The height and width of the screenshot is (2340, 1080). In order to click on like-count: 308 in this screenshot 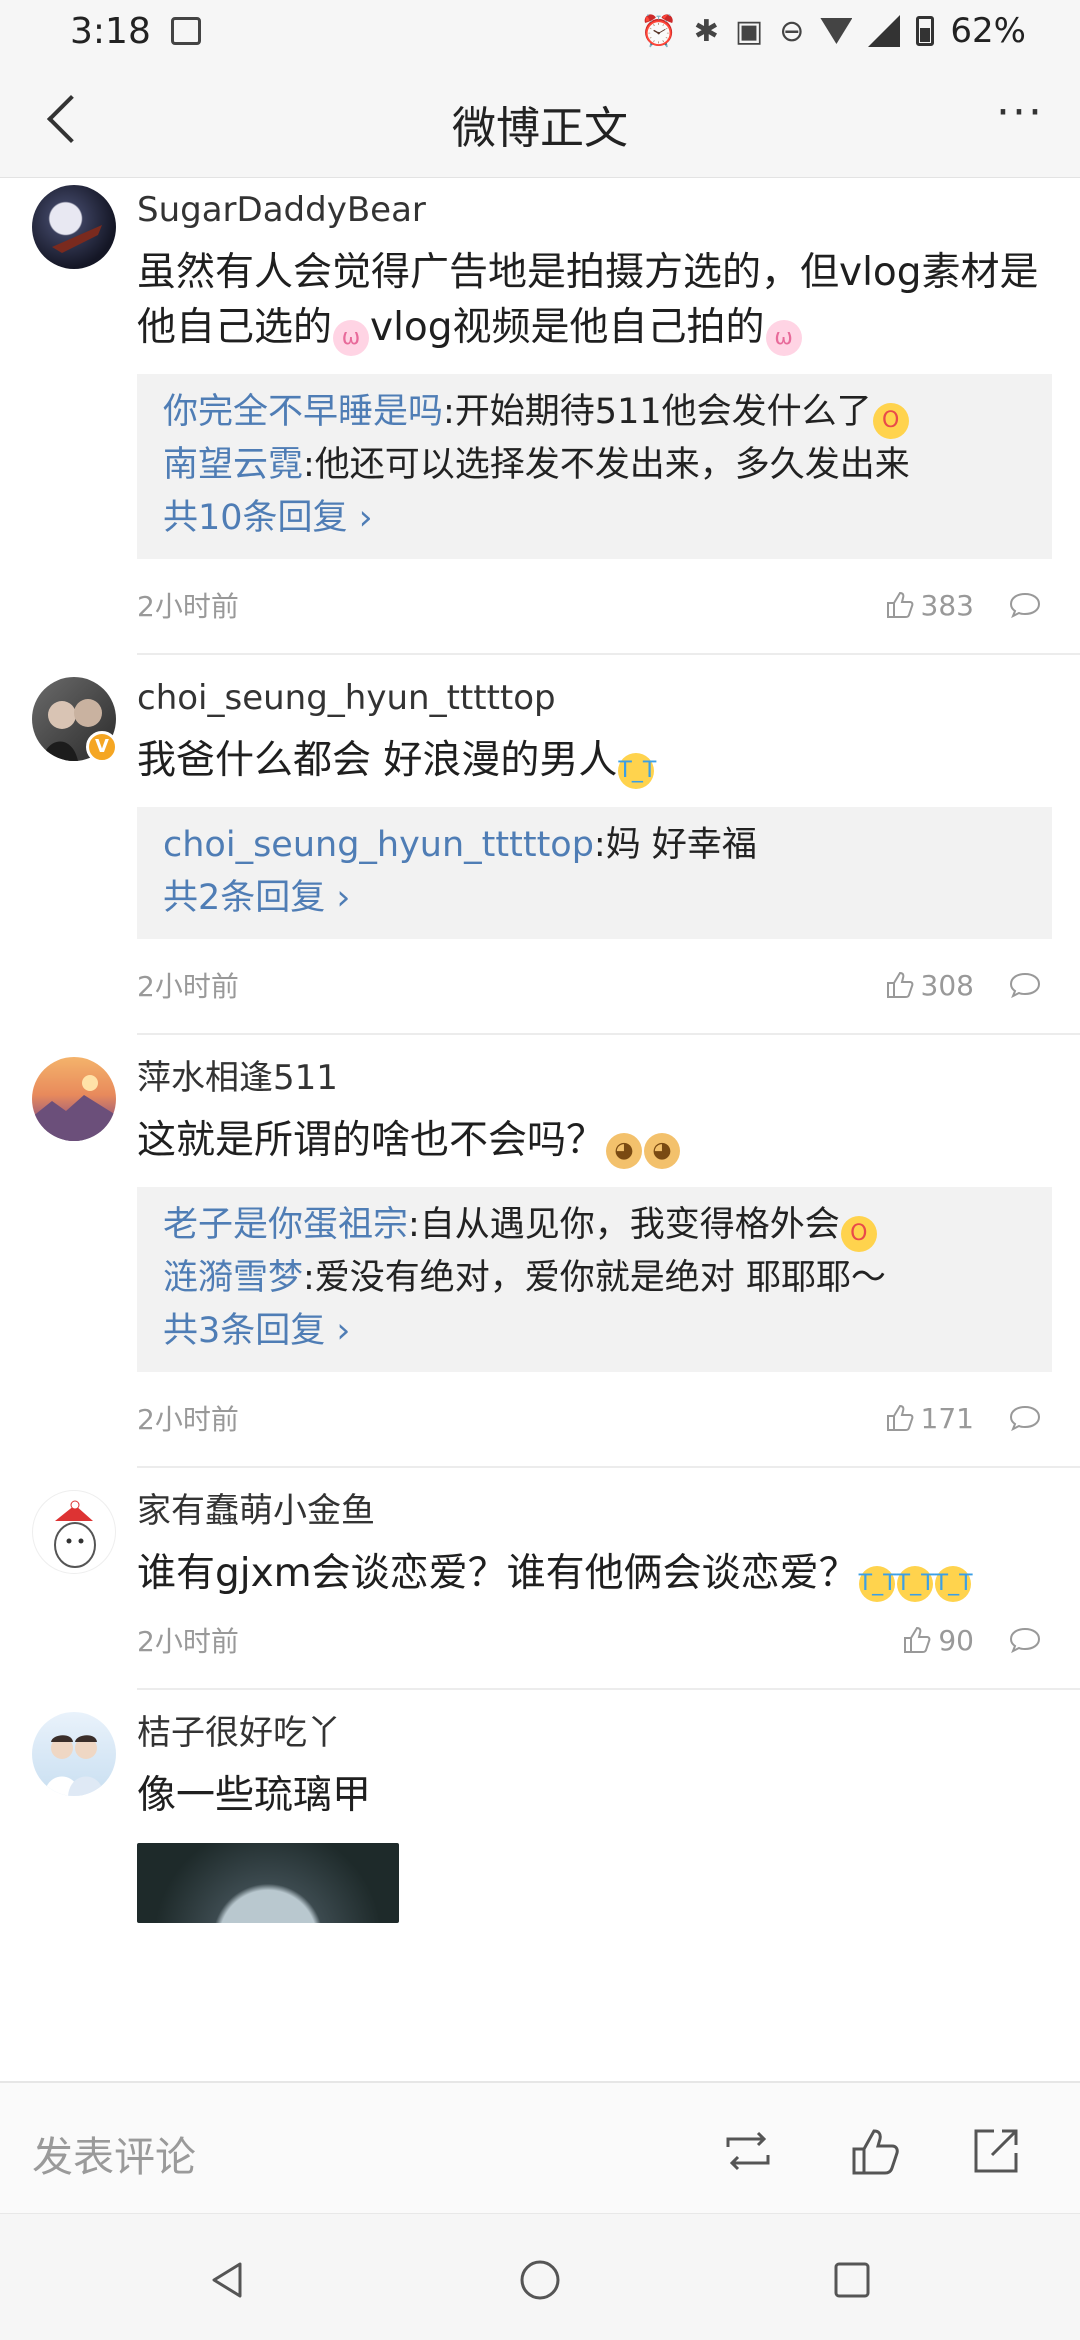, I will do `click(947, 985)`.